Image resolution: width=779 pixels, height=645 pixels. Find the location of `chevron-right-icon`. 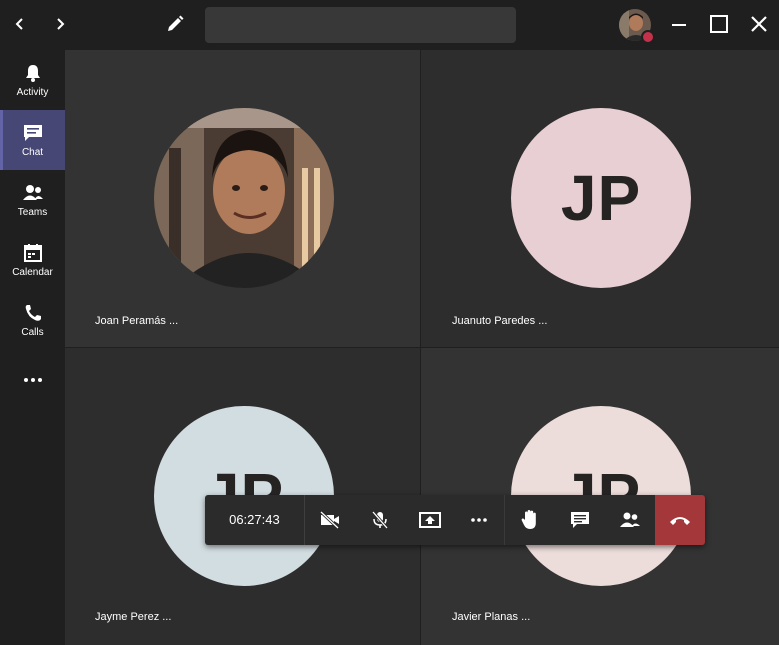

chevron-right-icon is located at coordinates (61, 24).